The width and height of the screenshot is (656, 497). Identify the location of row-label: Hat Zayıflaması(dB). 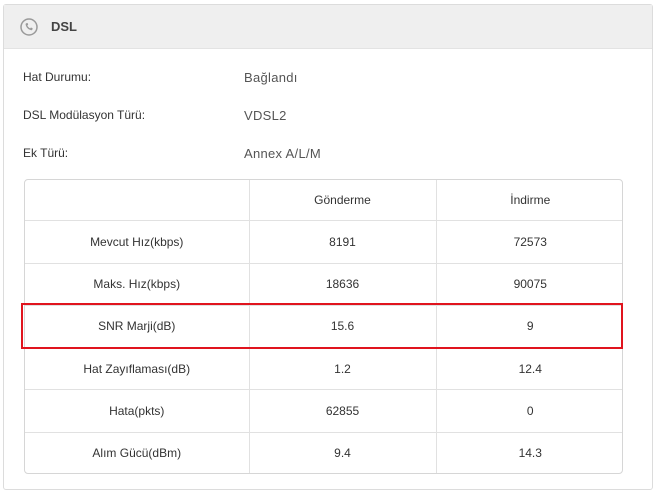
(137, 369).